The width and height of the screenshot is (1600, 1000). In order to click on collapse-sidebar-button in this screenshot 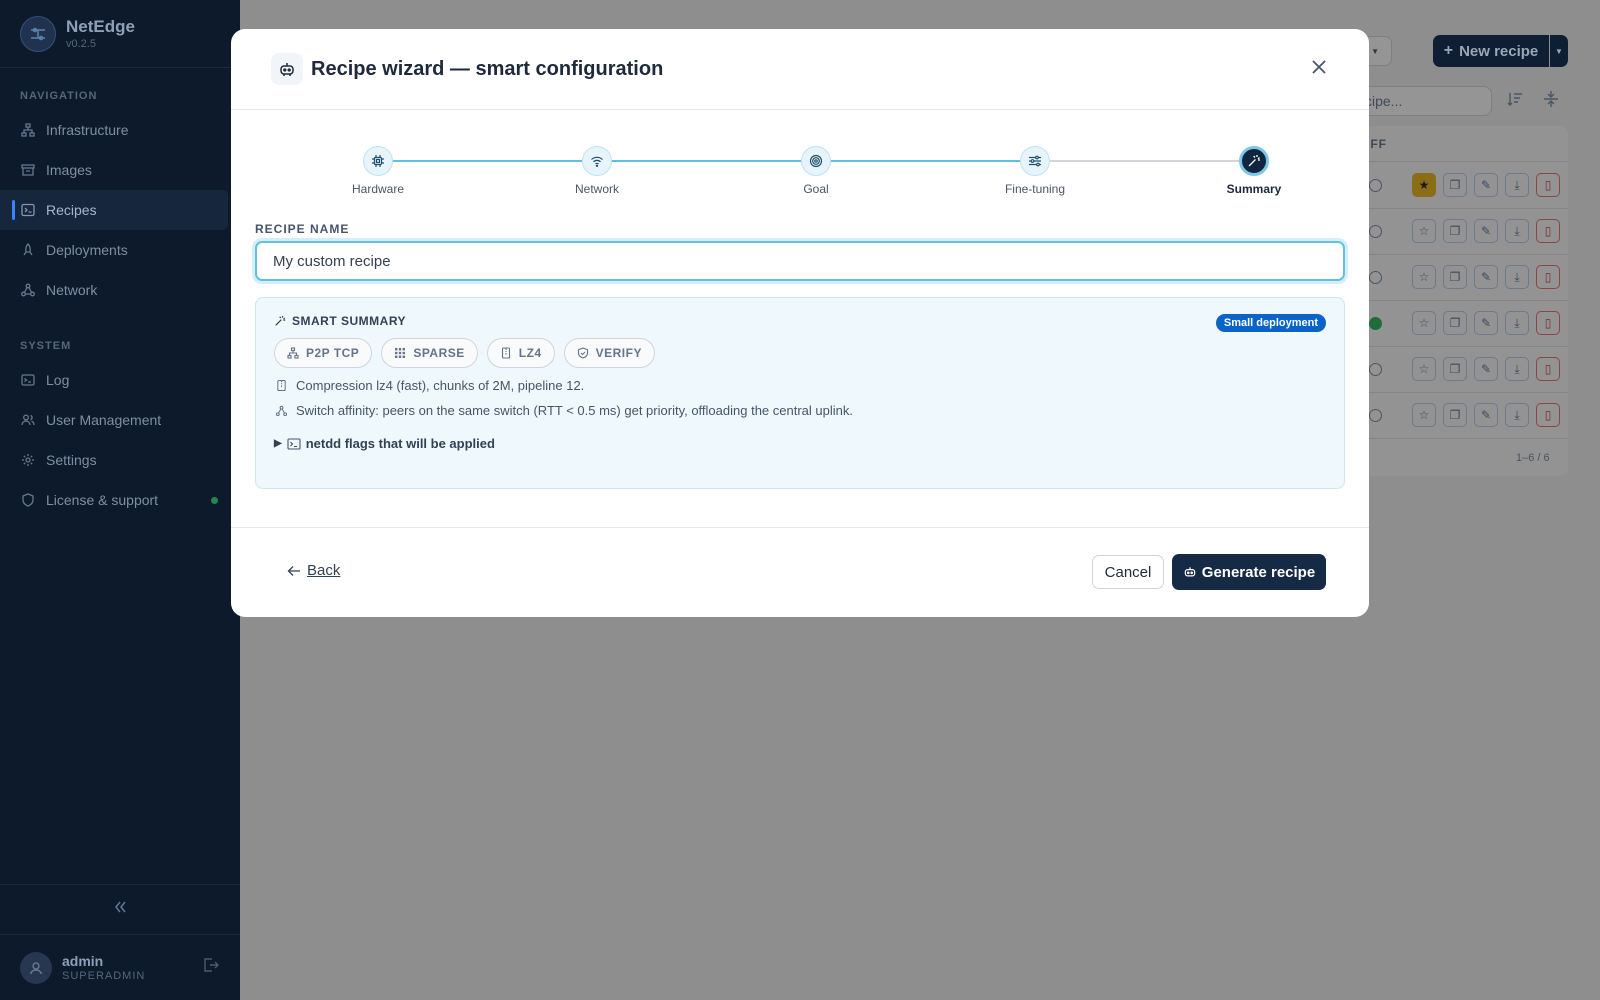, I will do `click(120, 909)`.